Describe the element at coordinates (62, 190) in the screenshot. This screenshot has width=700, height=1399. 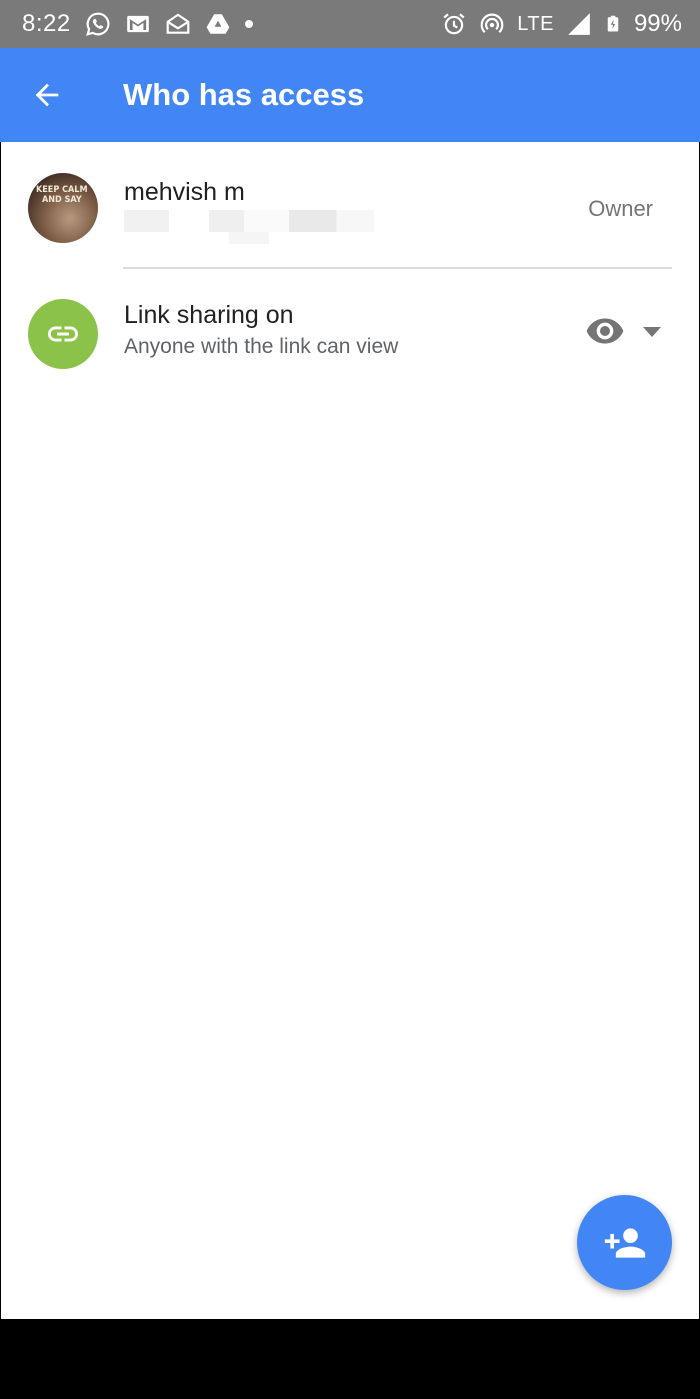
I see `avatar-text-1: KEEP CALM` at that location.